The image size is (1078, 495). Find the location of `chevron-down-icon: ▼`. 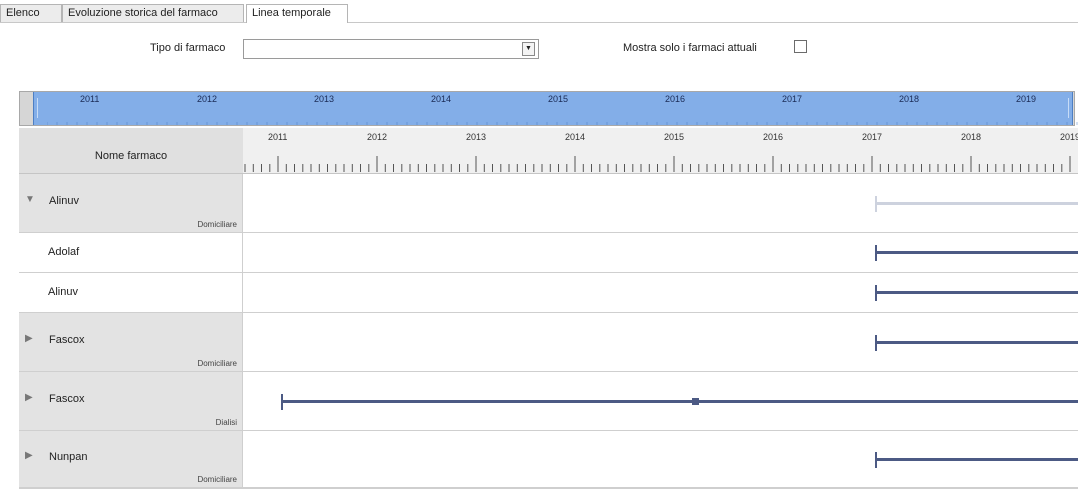

chevron-down-icon: ▼ is located at coordinates (528, 49).